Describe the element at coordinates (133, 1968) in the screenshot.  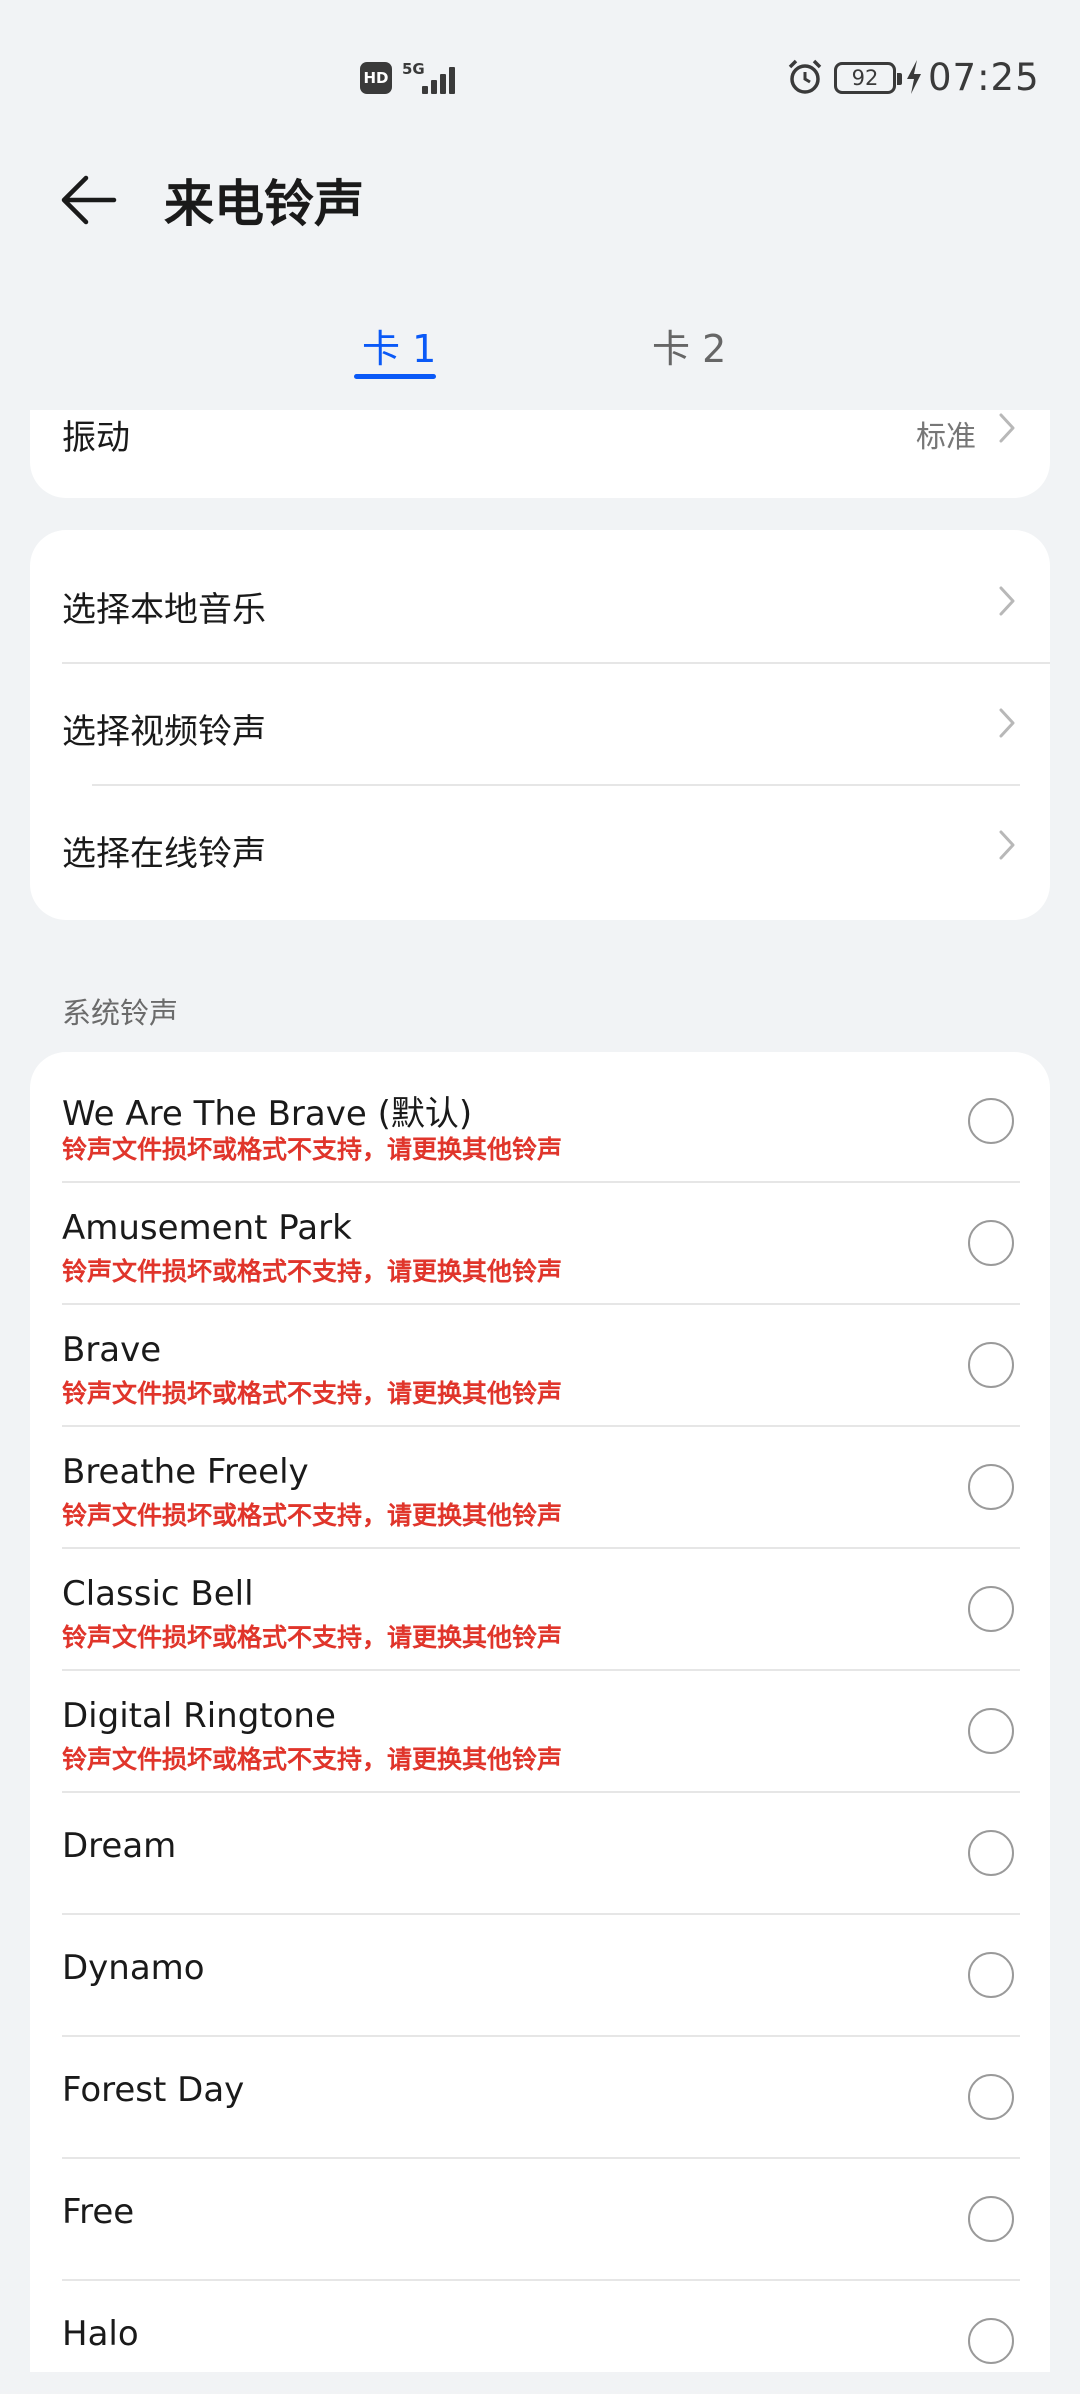
I see `ringtone-name: Dynamo` at that location.